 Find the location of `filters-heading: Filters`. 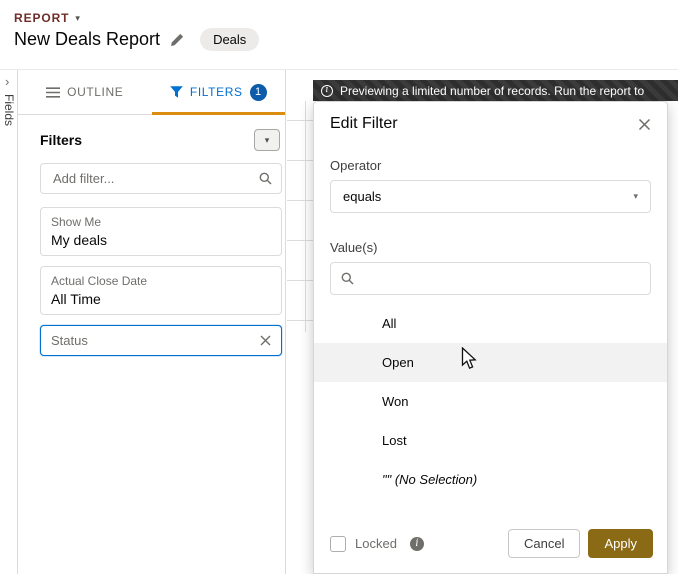

filters-heading: Filters is located at coordinates (61, 140).